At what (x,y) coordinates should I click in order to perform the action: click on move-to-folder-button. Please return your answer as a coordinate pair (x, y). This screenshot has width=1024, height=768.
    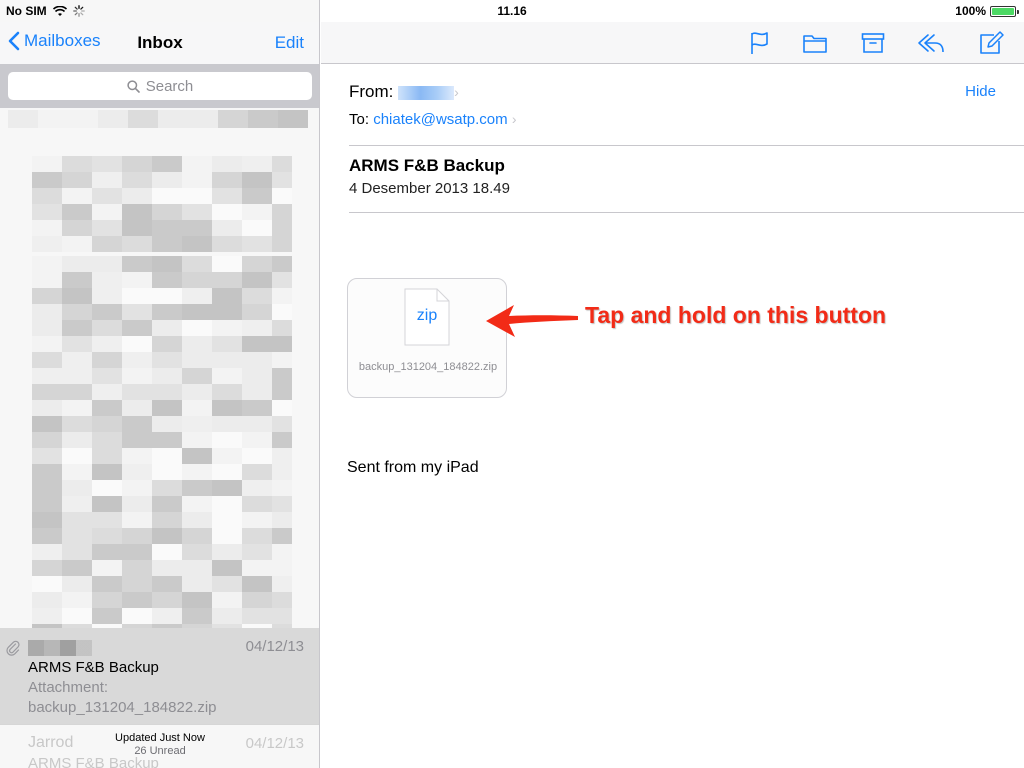
    Looking at the image, I should click on (815, 43).